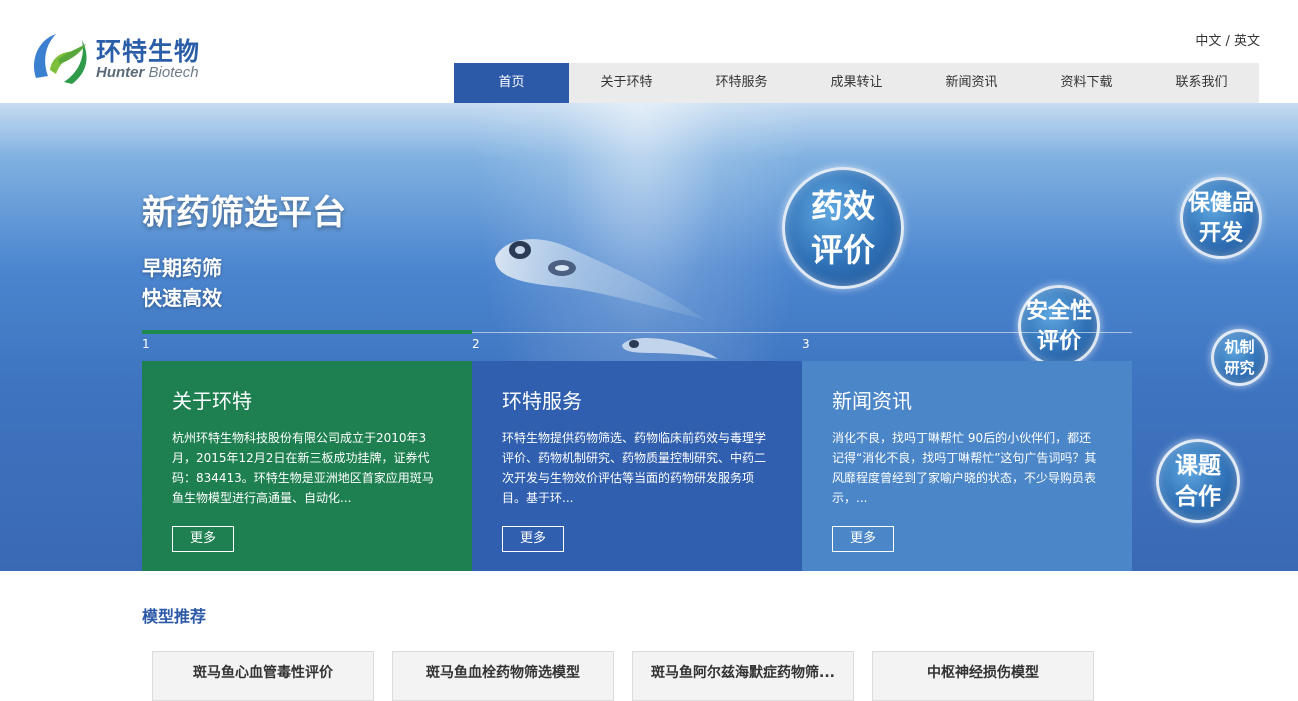 This screenshot has height=701, width=1298. Describe the element at coordinates (741, 83) in the screenshot. I see `nav-item-services: 环特服务` at that location.